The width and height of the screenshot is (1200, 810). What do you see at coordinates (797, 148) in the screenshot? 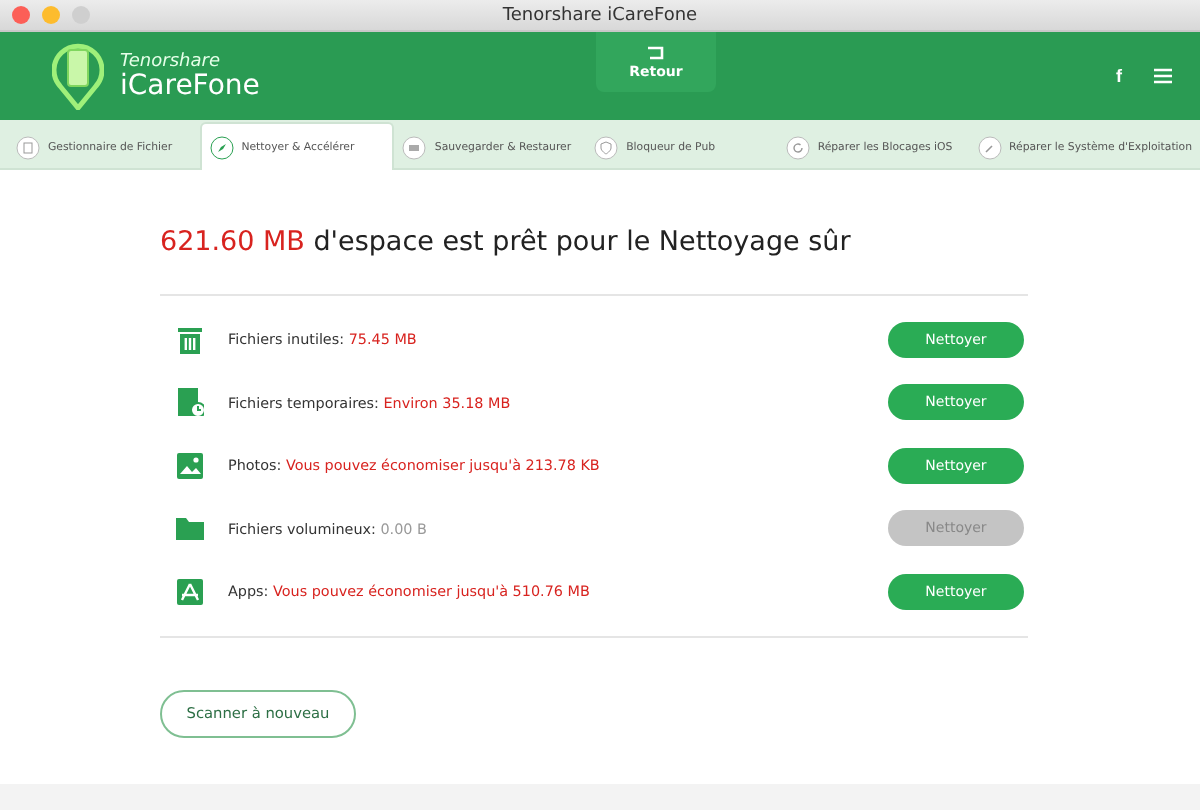
I see `refresh-icon` at bounding box center [797, 148].